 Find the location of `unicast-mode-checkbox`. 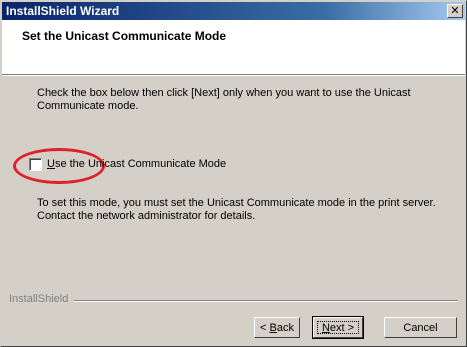

unicast-mode-checkbox is located at coordinates (35, 164).